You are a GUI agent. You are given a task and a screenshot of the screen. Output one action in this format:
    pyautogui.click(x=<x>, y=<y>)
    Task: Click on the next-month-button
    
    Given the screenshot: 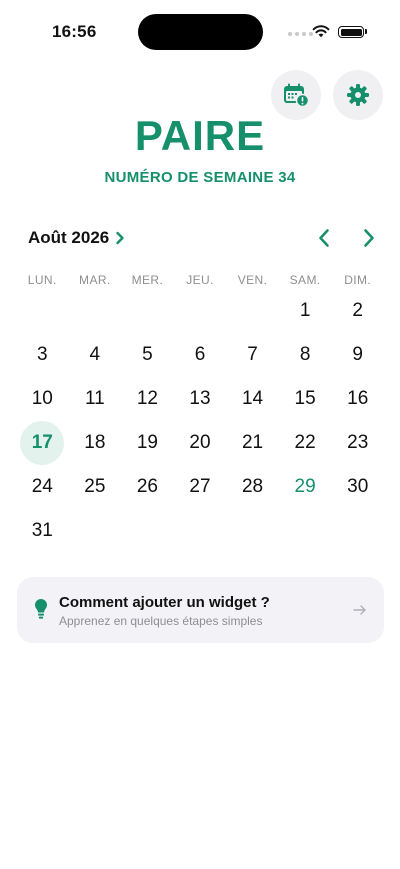 What is the action you would take?
    pyautogui.click(x=369, y=238)
    